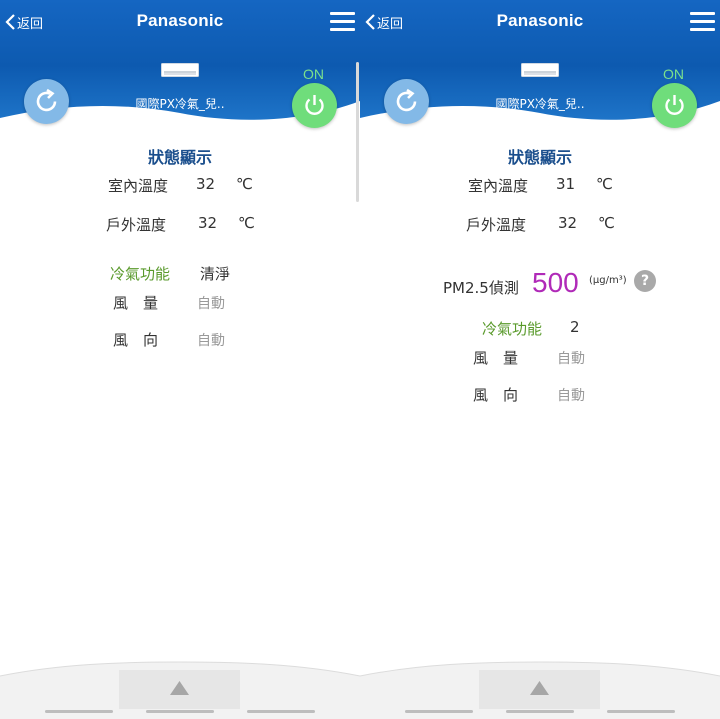  I want to click on pm25-value: 500, so click(555, 282).